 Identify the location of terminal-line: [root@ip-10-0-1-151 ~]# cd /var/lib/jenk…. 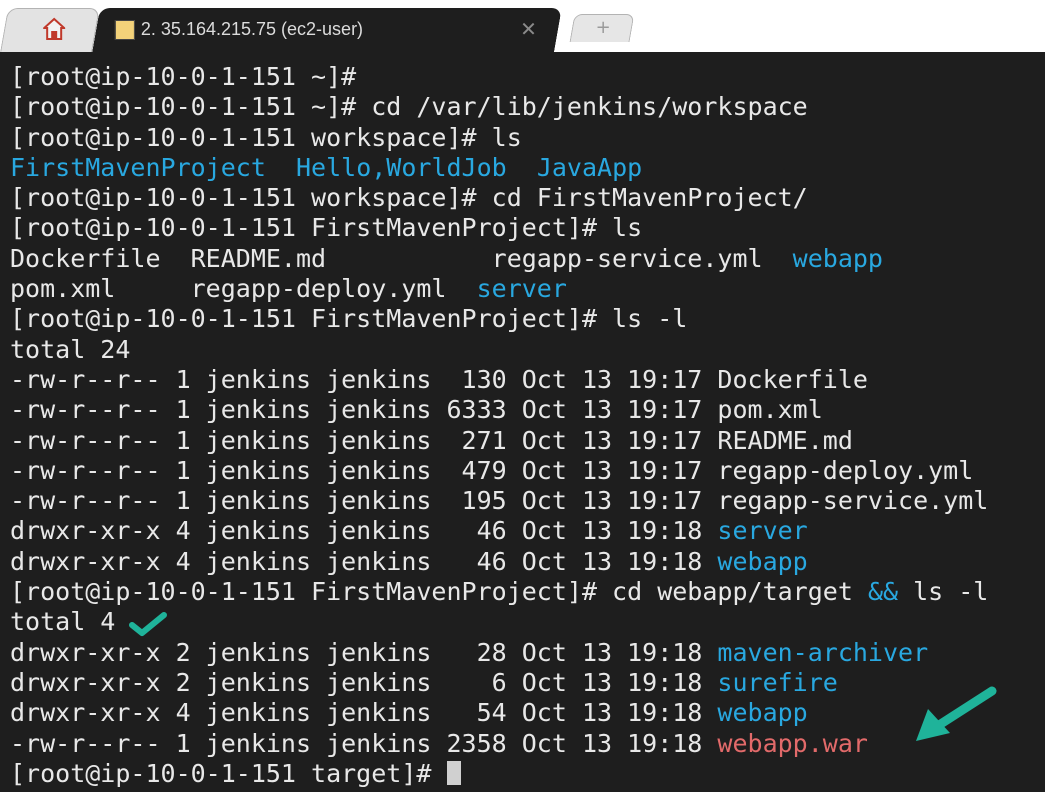
(499, 107).